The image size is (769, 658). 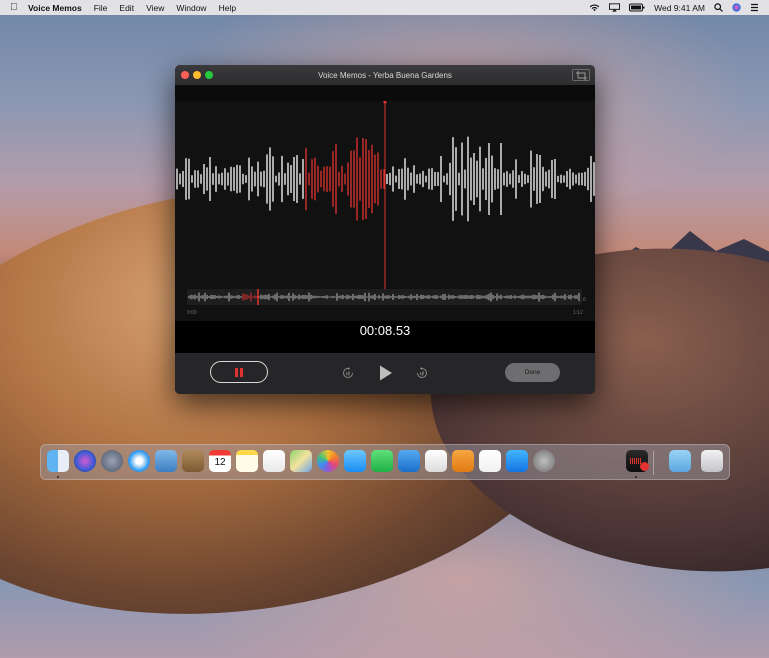 I want to click on overview-scrubber, so click(x=384, y=297).